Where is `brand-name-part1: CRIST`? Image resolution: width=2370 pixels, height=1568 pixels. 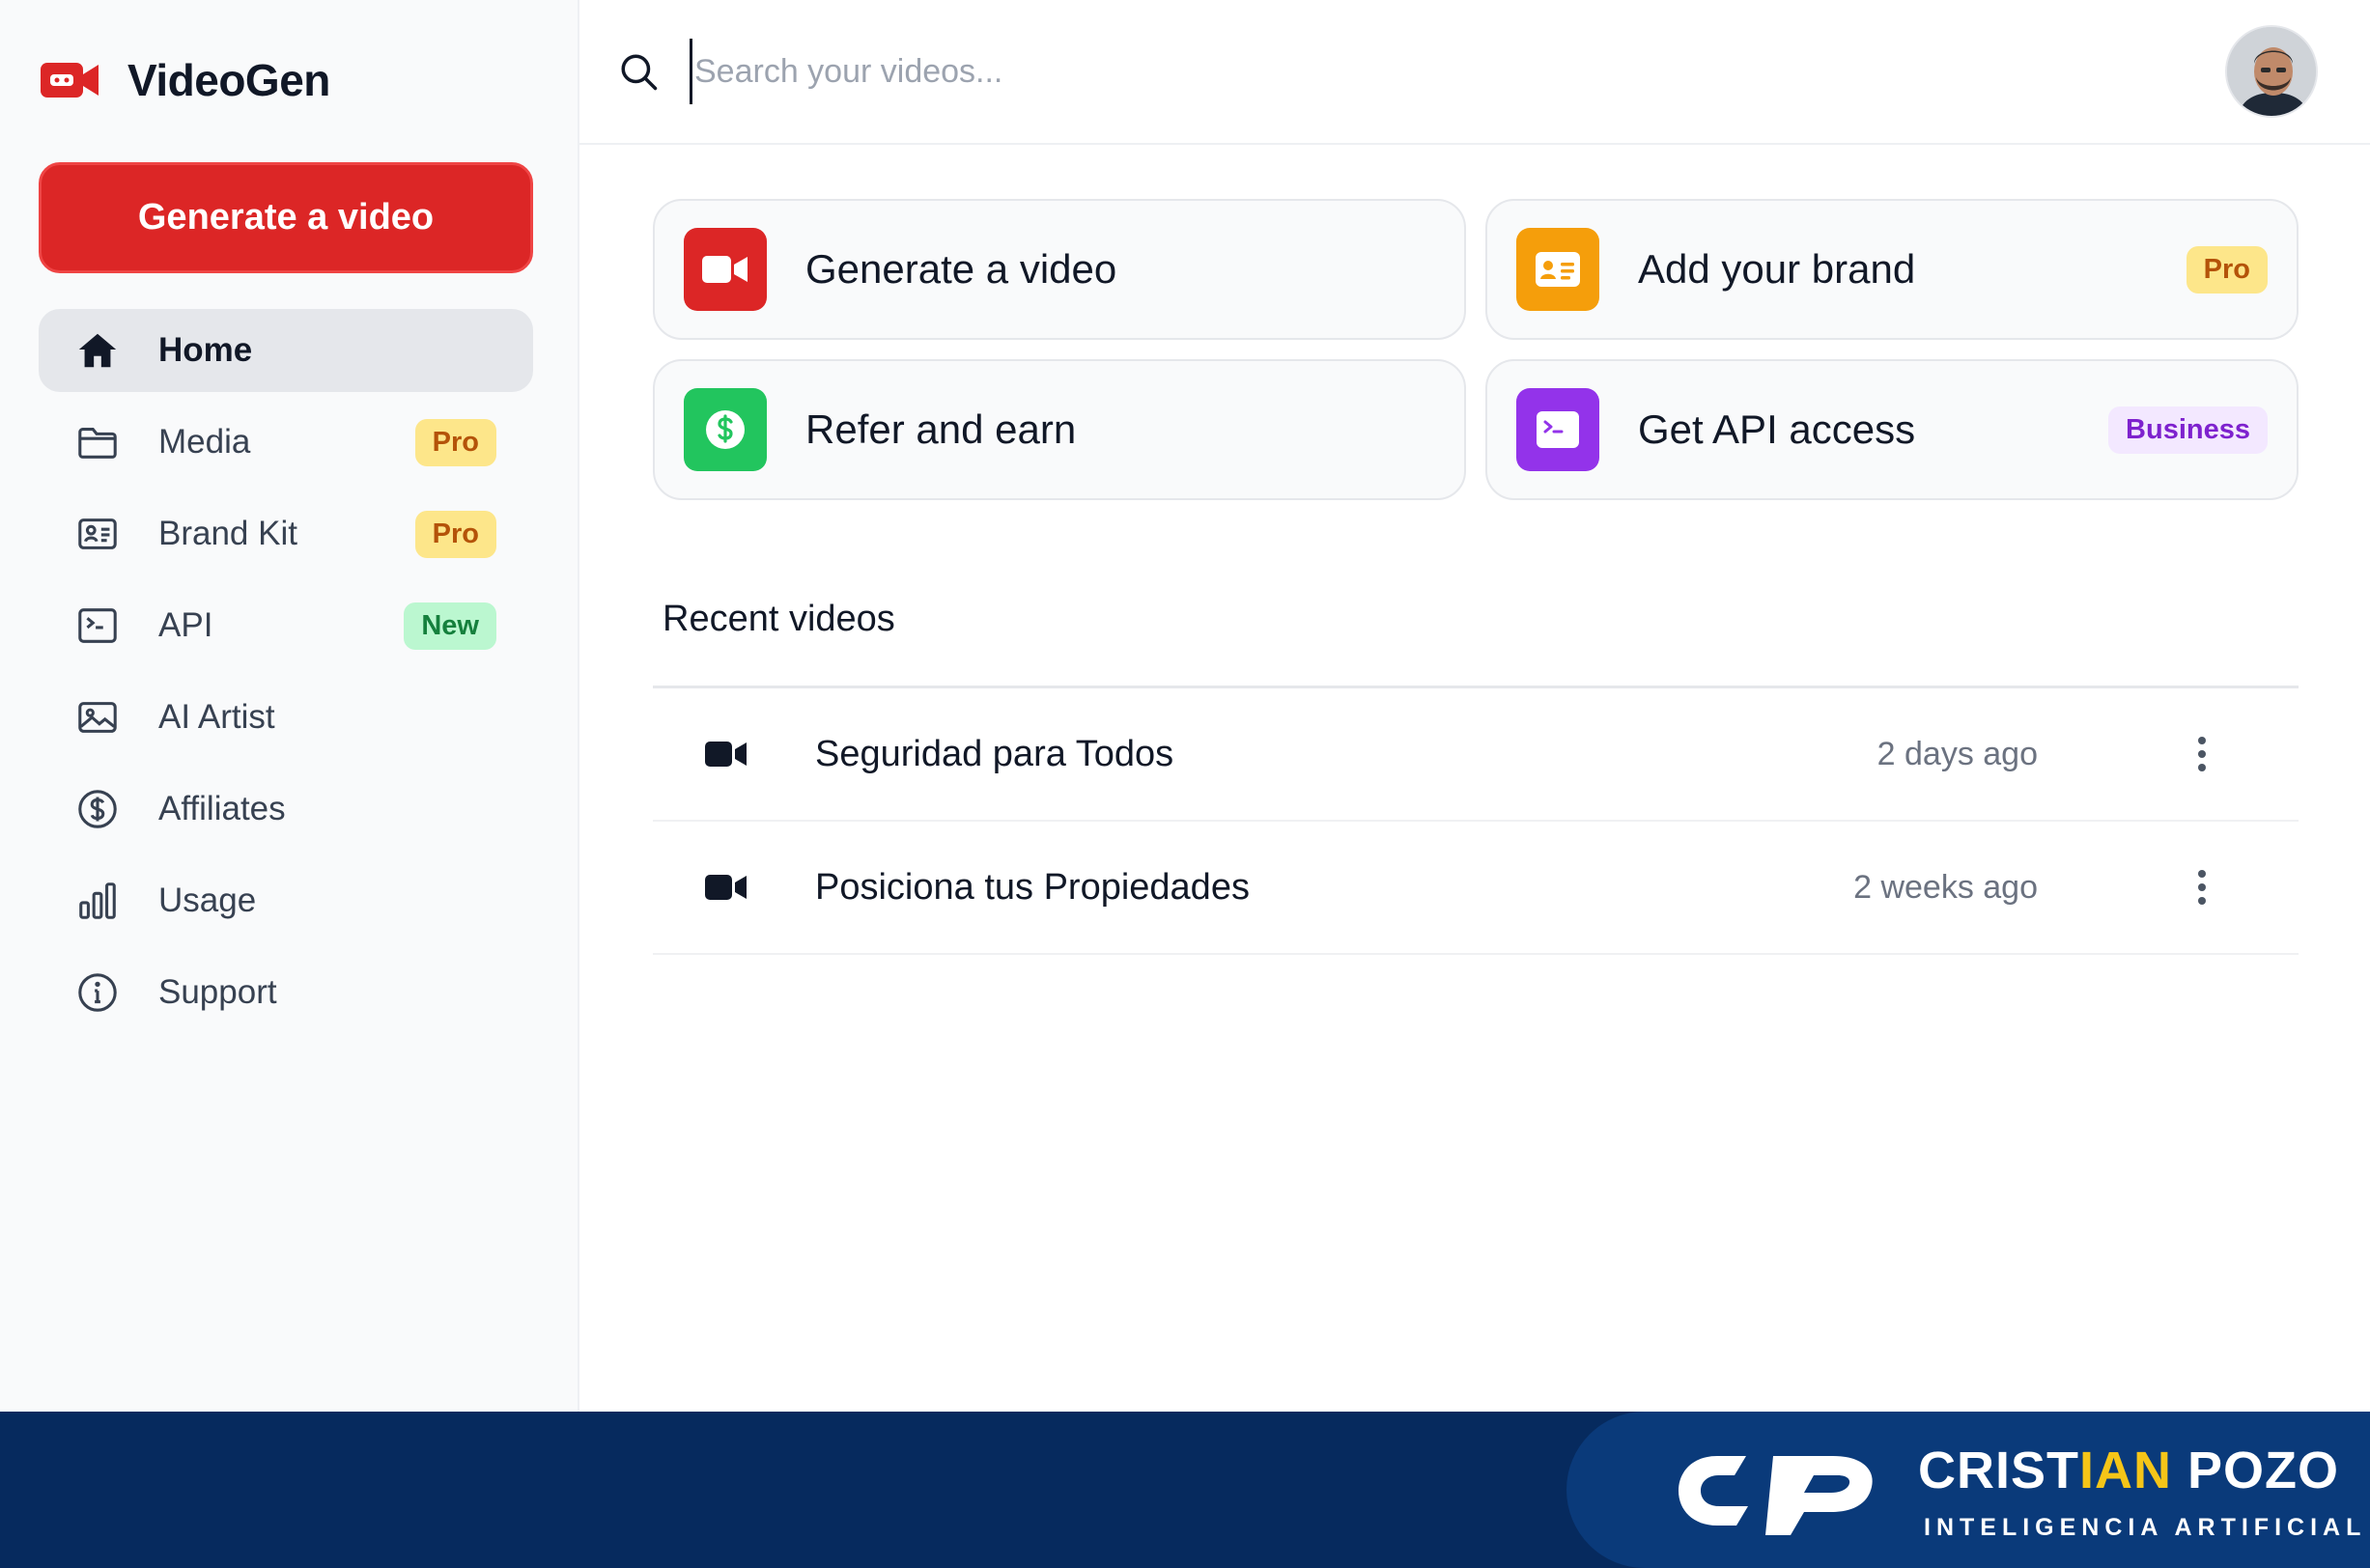
brand-name-part1: CRIST is located at coordinates (1998, 1471).